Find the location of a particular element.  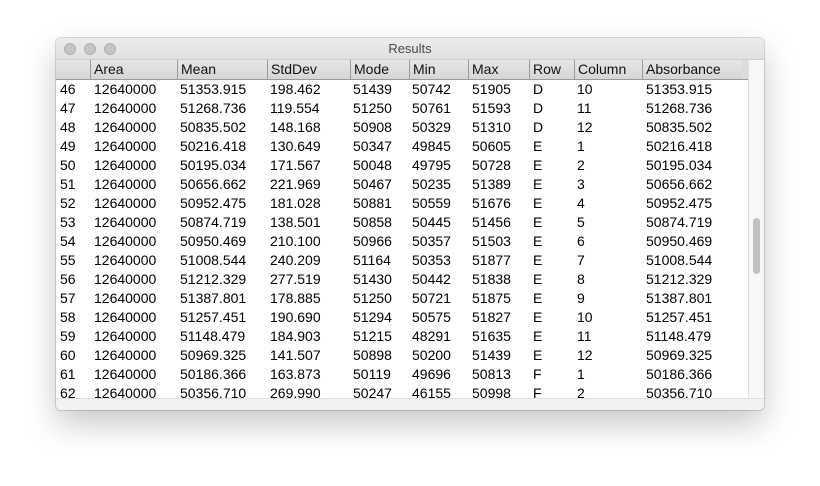

cell-max: 51635 is located at coordinates (491, 336).